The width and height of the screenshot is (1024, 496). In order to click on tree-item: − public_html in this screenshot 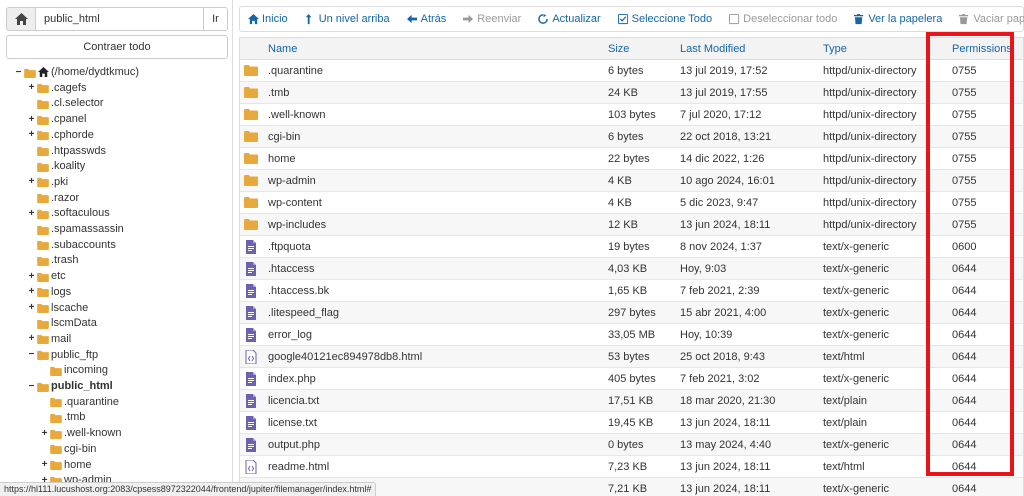, I will do `click(70, 386)`.